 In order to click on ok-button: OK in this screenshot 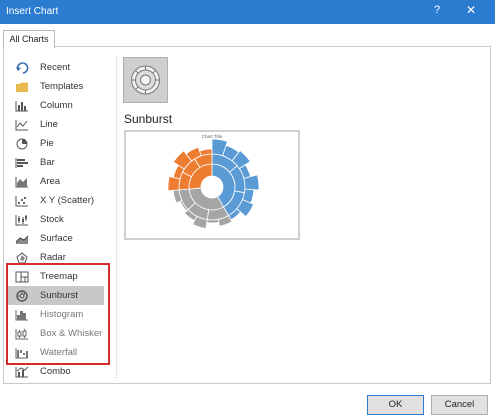, I will do `click(395, 405)`.